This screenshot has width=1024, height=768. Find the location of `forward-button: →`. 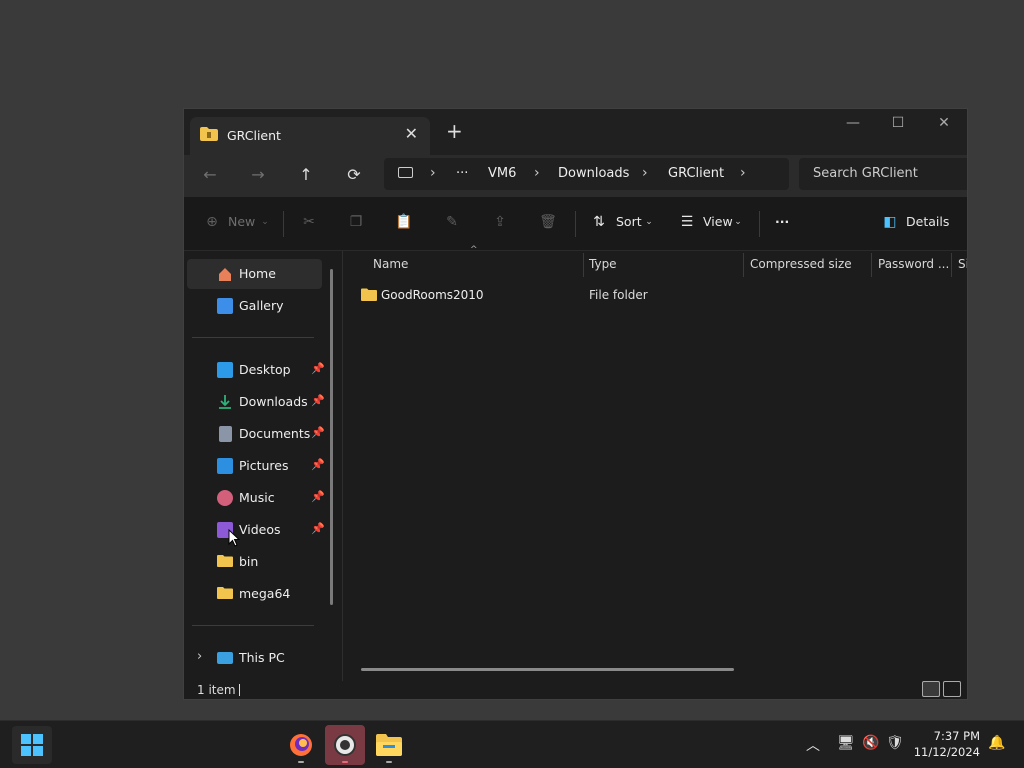

forward-button: → is located at coordinates (258, 176).